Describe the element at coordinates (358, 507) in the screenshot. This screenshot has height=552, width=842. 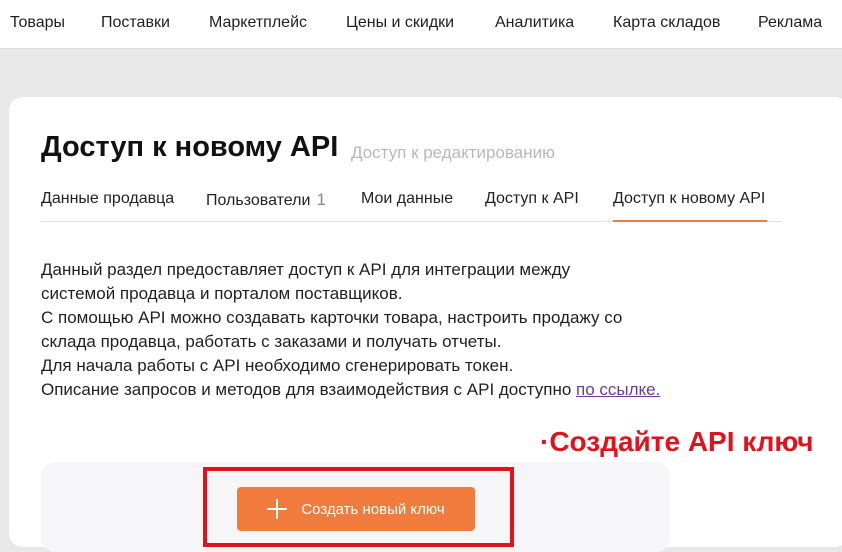
I see `annotation-highlight-box` at that location.